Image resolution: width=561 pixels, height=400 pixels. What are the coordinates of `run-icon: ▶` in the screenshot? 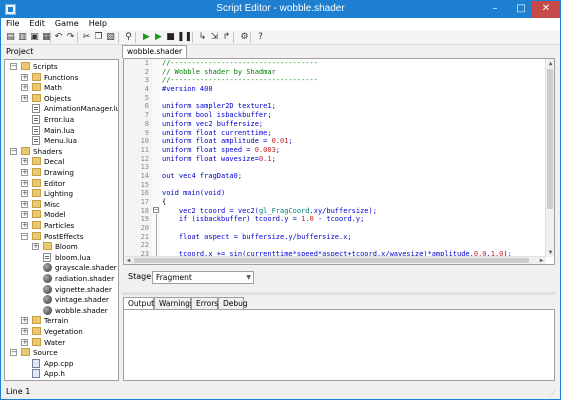 It's located at (146, 37).